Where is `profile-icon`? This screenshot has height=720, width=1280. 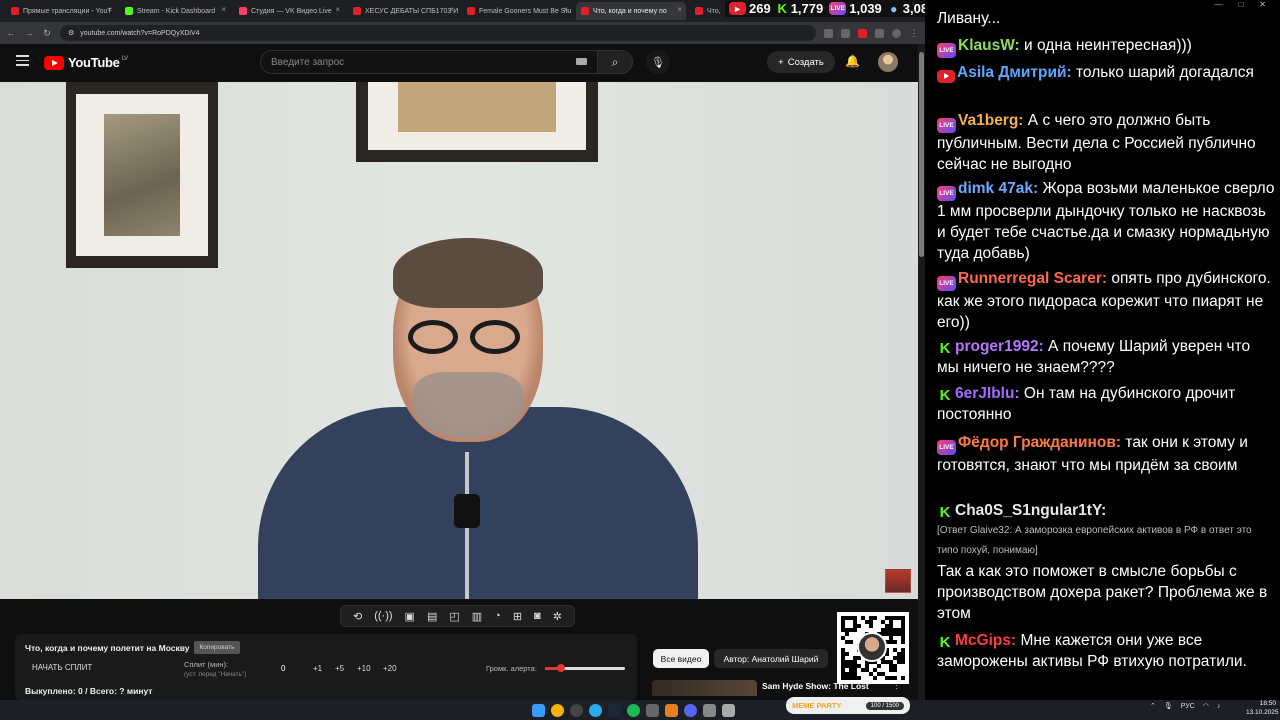
profile-icon is located at coordinates (896, 33).